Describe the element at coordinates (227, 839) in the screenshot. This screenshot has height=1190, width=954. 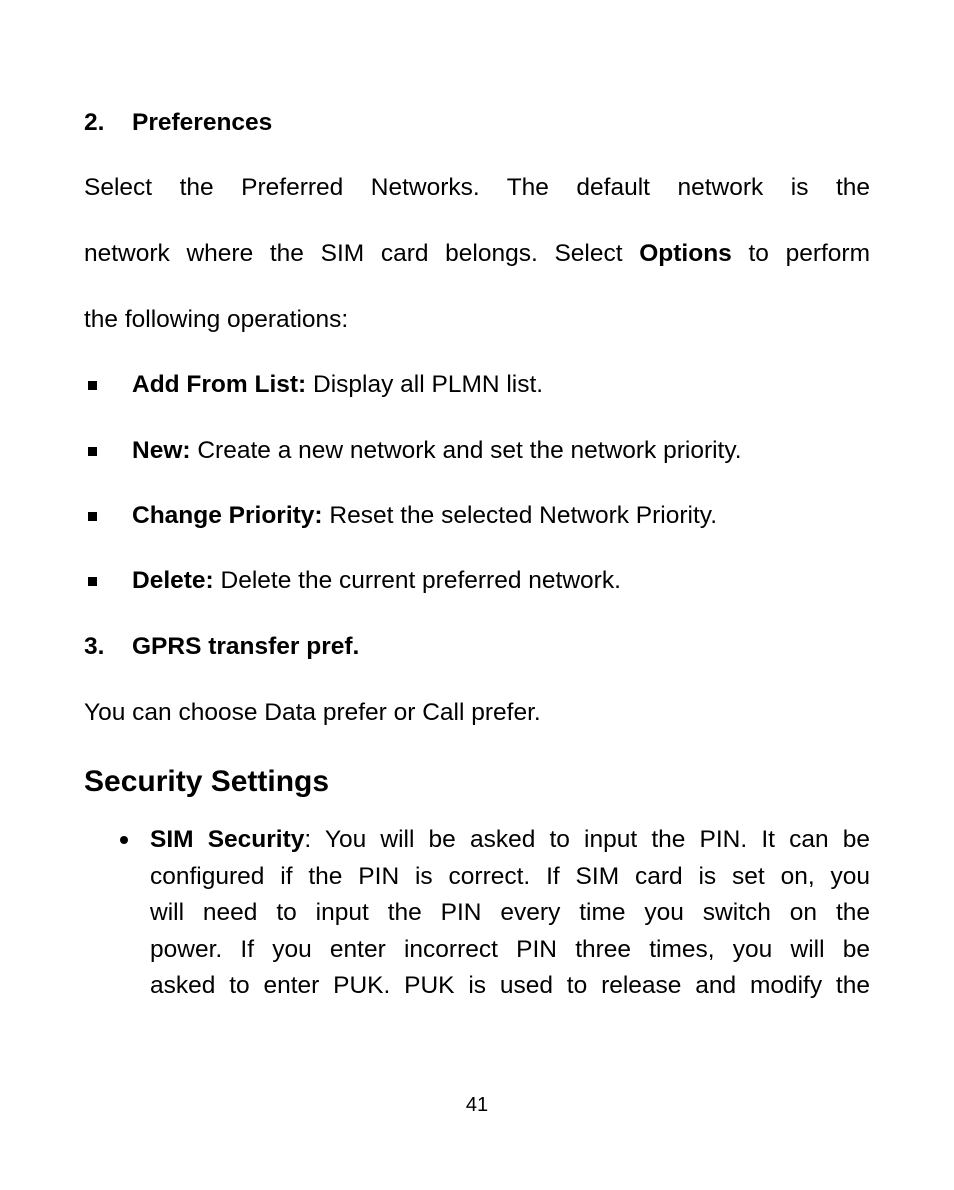
I see `sim-security-label: SIM Security` at that location.